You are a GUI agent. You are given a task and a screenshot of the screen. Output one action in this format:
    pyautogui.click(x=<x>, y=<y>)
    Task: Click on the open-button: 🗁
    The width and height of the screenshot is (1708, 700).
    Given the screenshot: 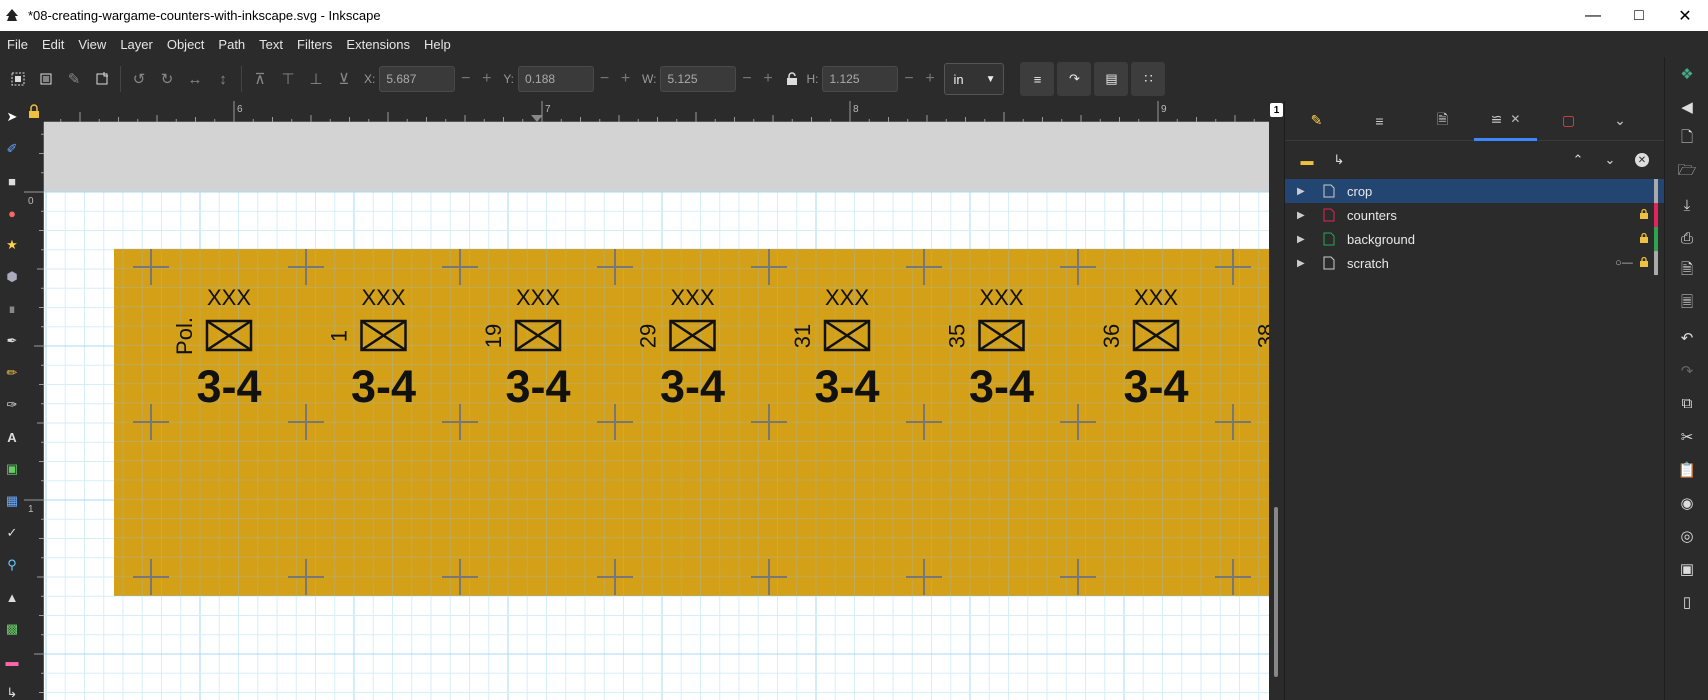 What is the action you would take?
    pyautogui.click(x=1686, y=172)
    